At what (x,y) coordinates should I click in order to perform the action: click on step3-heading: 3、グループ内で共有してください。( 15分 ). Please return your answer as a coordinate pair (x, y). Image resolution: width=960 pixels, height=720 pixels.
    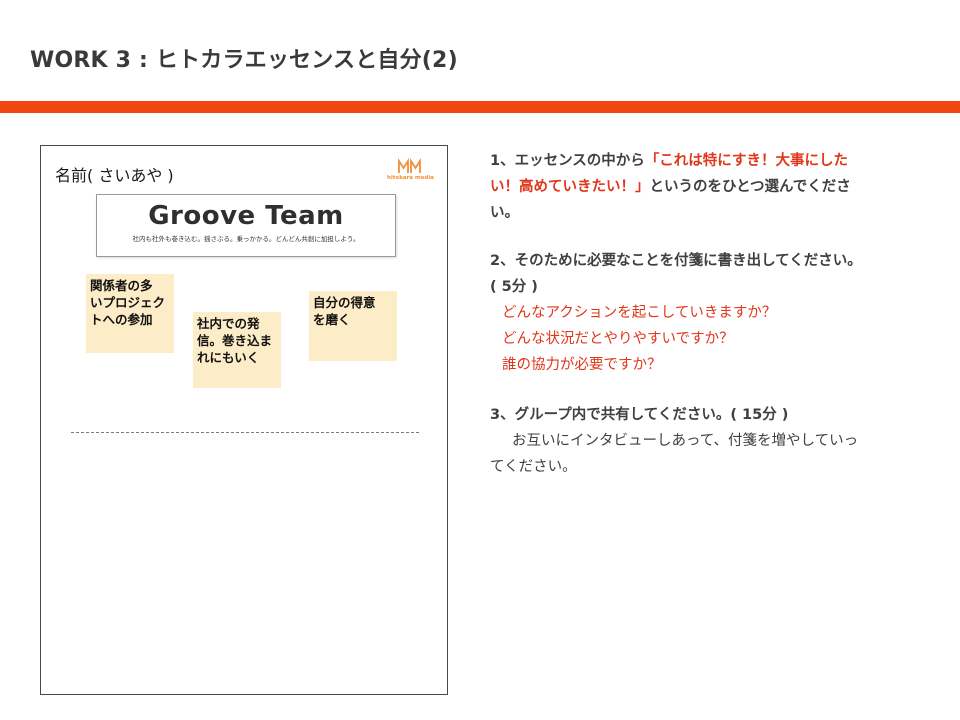
    Looking at the image, I should click on (639, 415).